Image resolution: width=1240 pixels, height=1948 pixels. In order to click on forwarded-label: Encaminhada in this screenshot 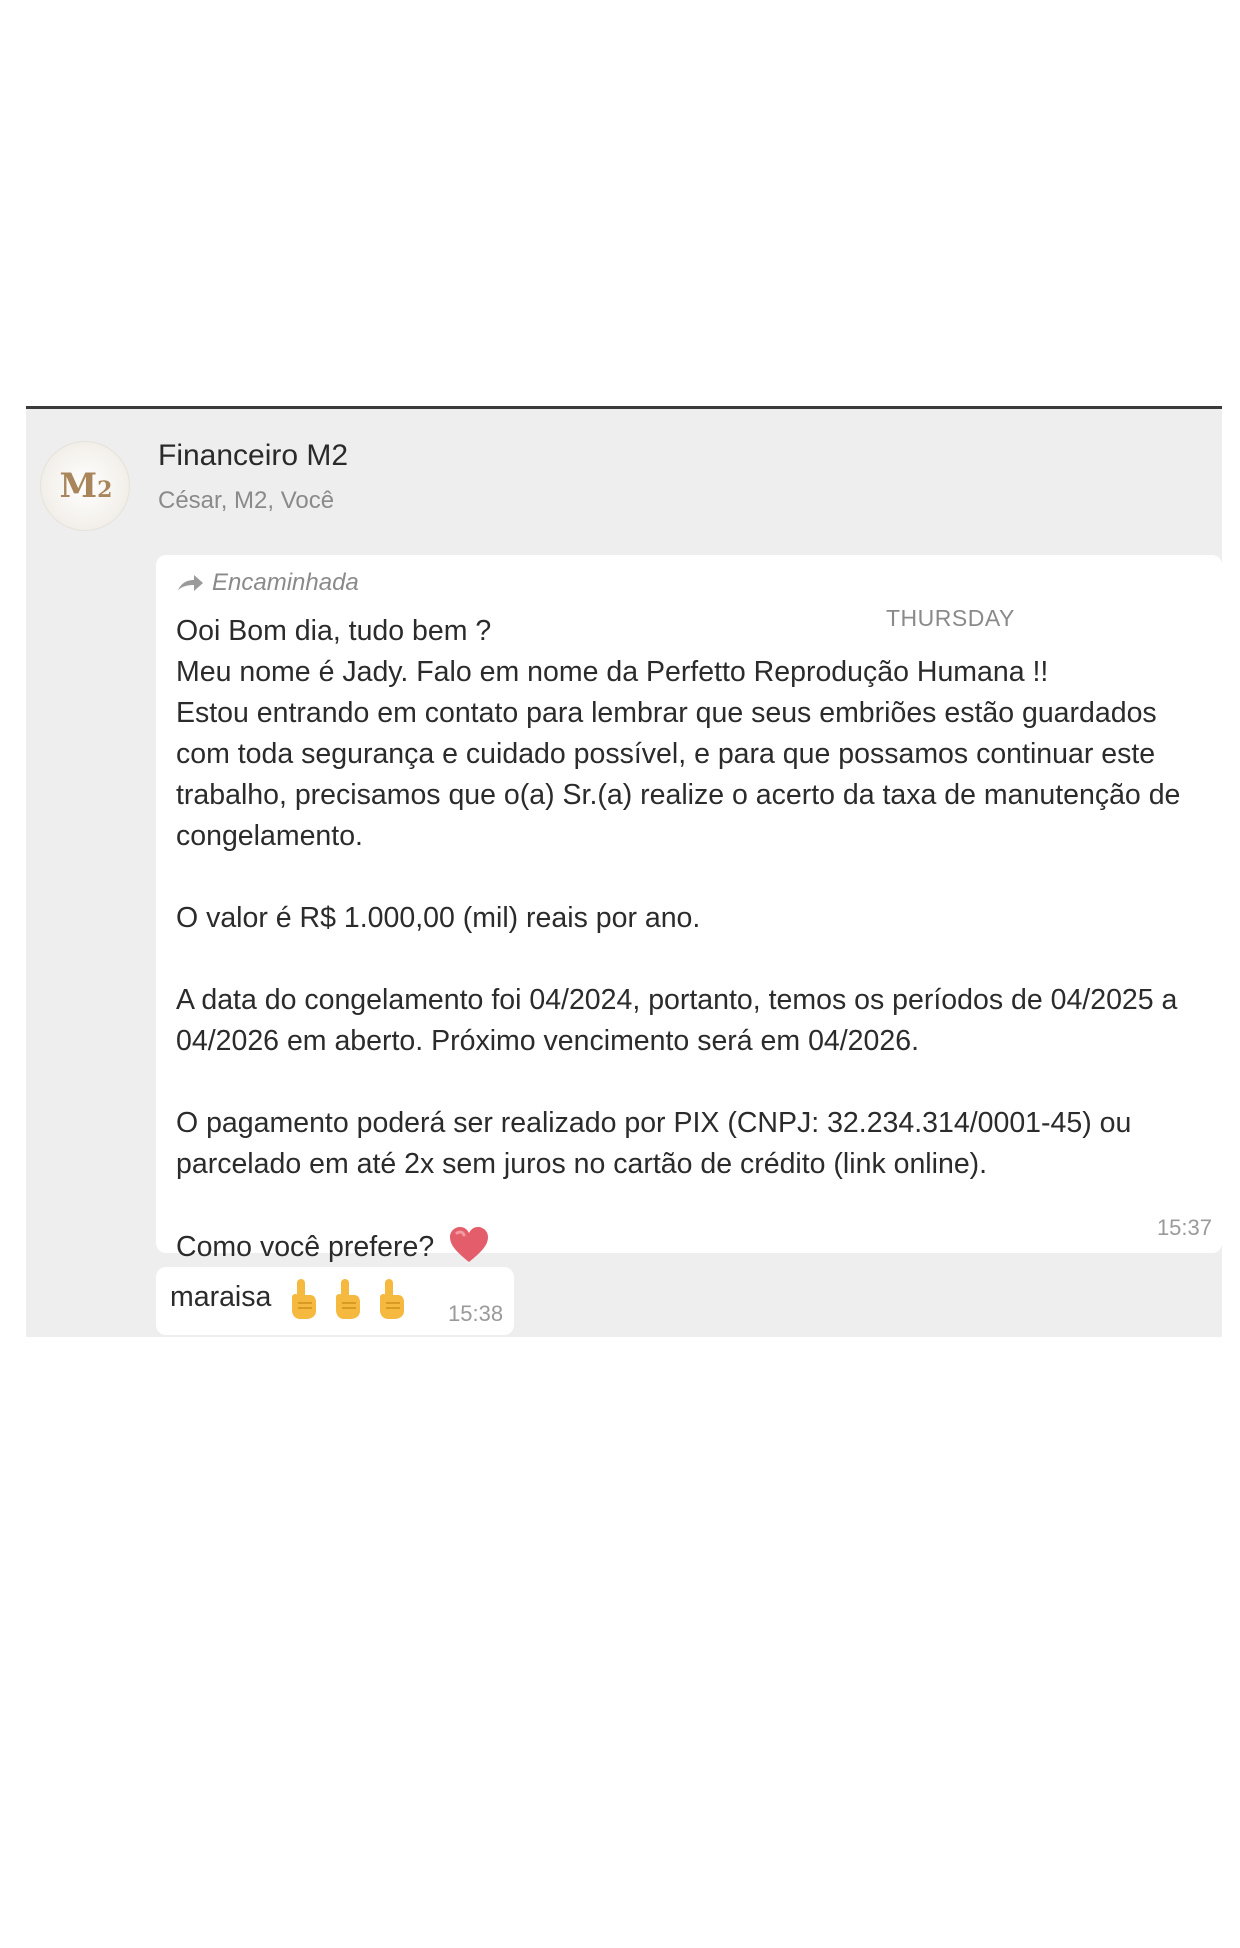, I will do `click(267, 583)`.